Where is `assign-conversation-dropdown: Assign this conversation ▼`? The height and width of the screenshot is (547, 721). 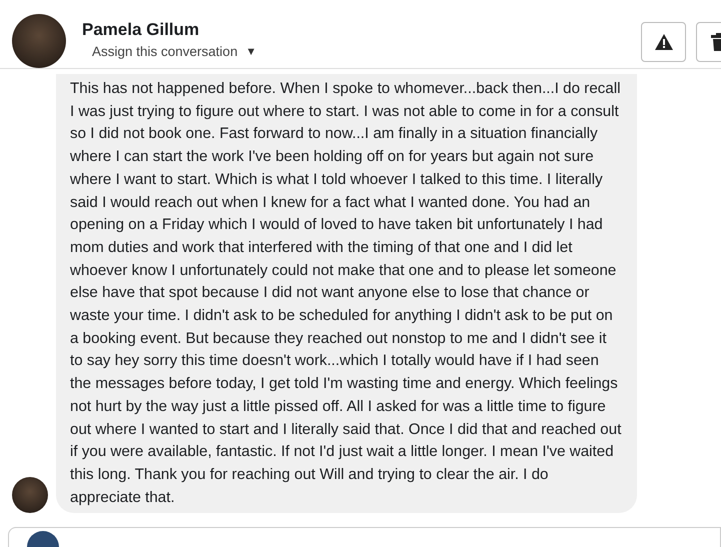 assign-conversation-dropdown: Assign this conversation ▼ is located at coordinates (353, 51).